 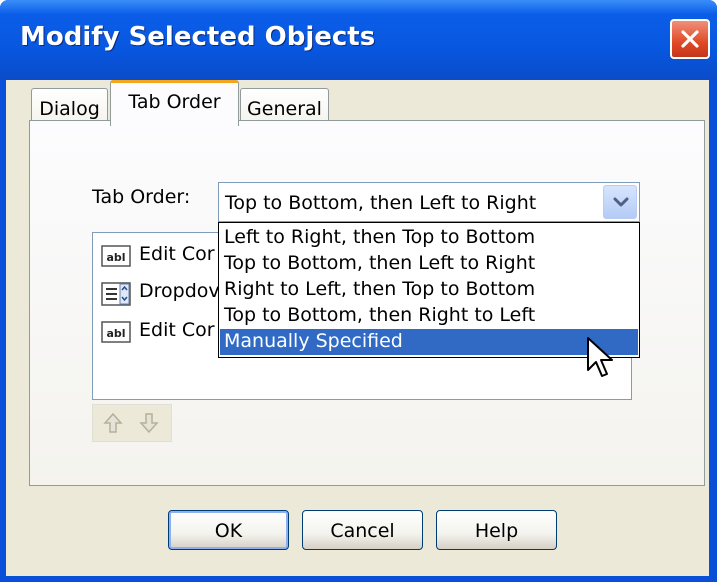 I want to click on tab-general-label: General, so click(x=284, y=109).